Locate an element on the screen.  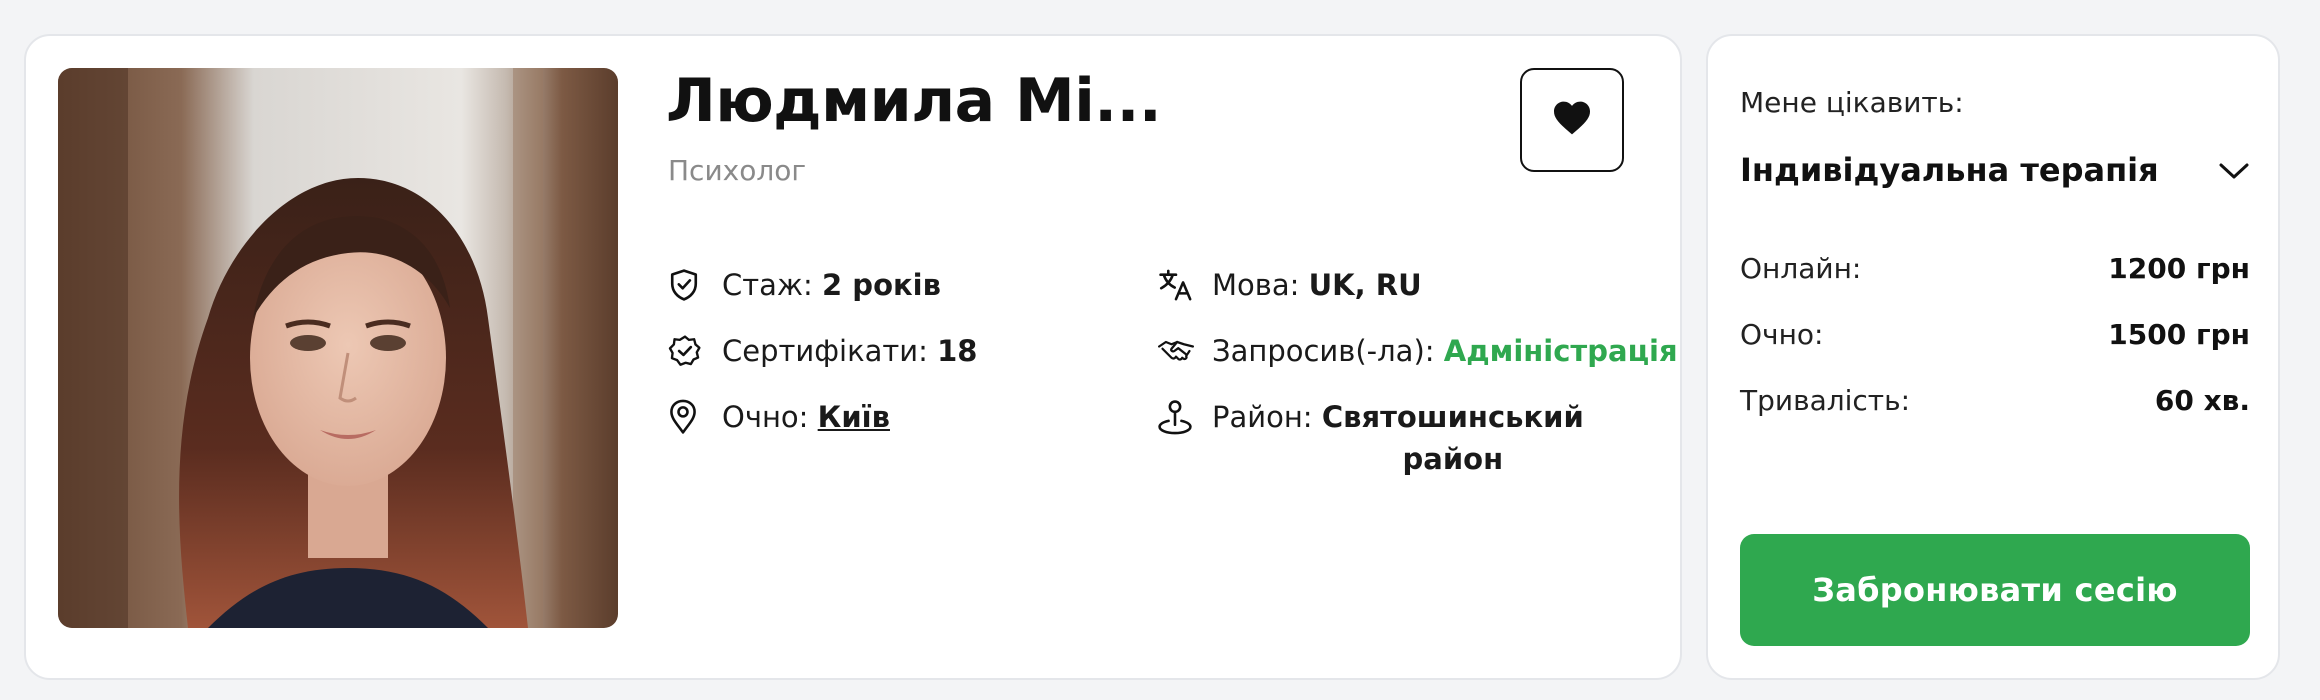
certificates-value: 18 is located at coordinates (957, 351).